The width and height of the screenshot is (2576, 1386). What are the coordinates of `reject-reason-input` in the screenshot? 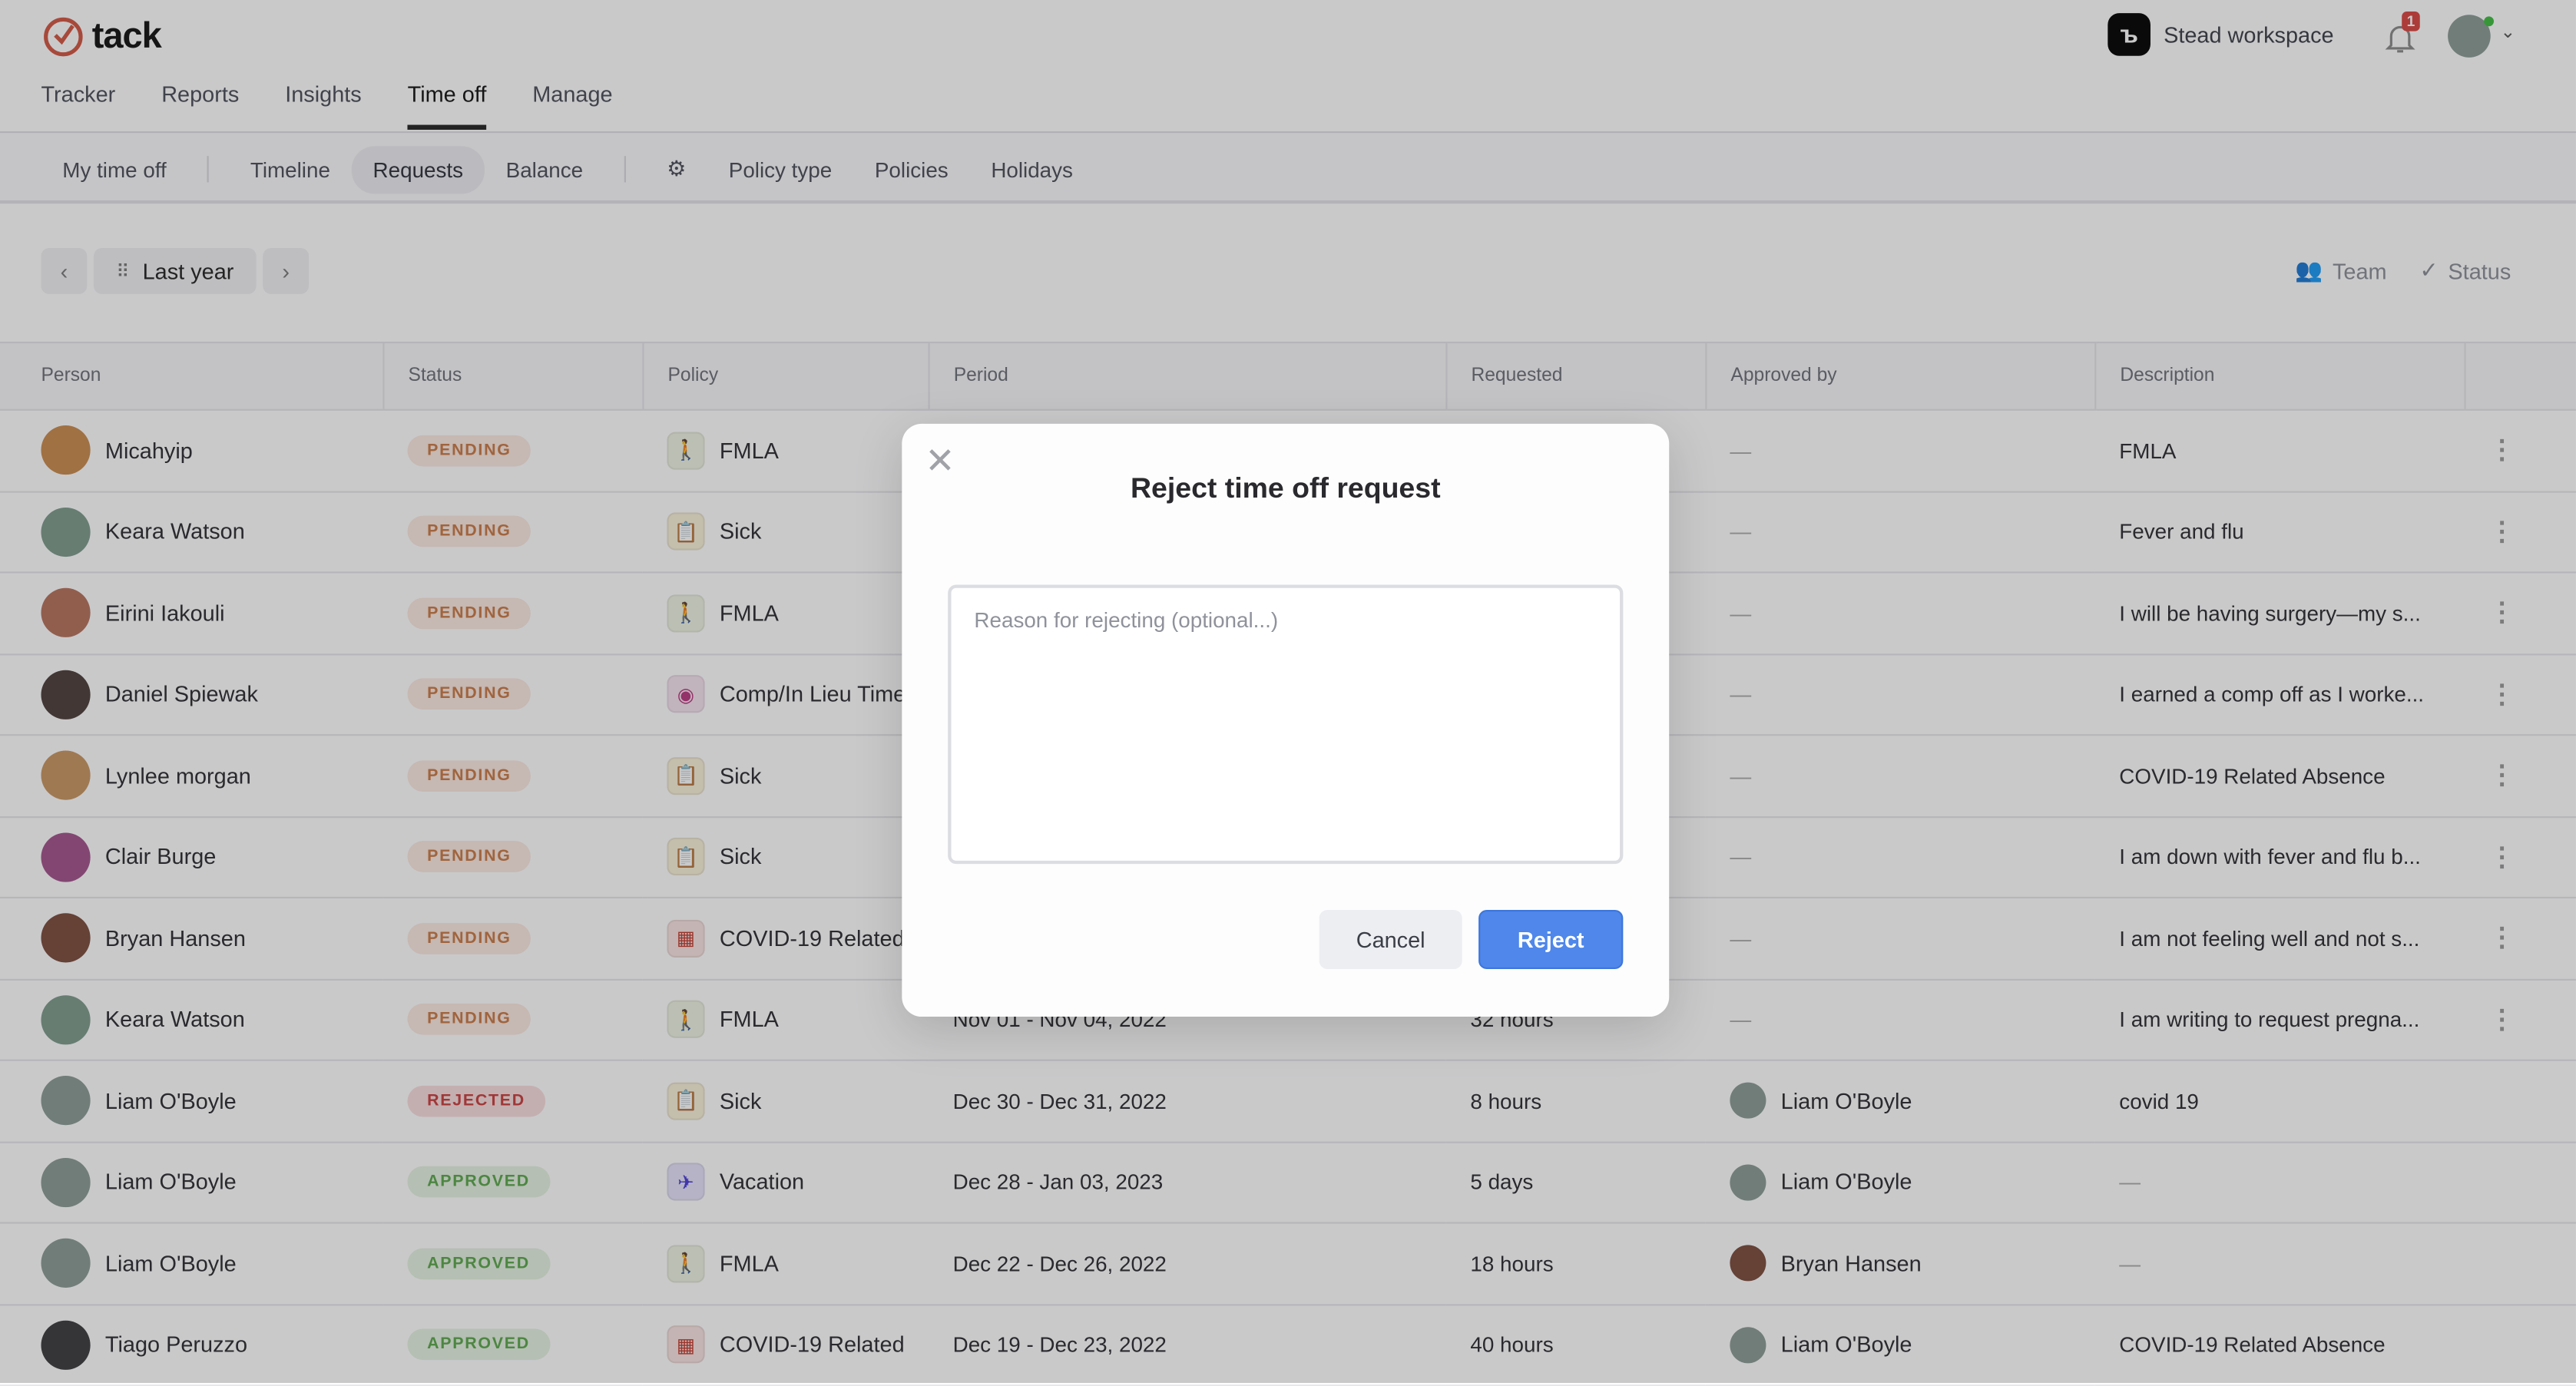 It's located at (1286, 724).